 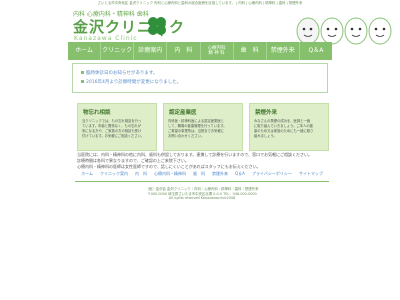 What do you see at coordinates (250, 51) in the screenshot?
I see `nav-dental: 歯 科` at bounding box center [250, 51].